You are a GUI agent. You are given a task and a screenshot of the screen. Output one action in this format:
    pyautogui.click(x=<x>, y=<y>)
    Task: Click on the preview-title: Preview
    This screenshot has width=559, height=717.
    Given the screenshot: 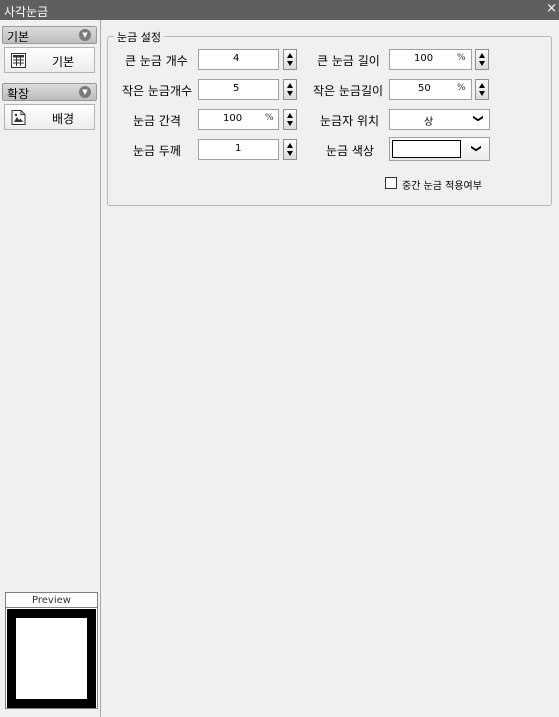 What is the action you would take?
    pyautogui.click(x=51, y=600)
    